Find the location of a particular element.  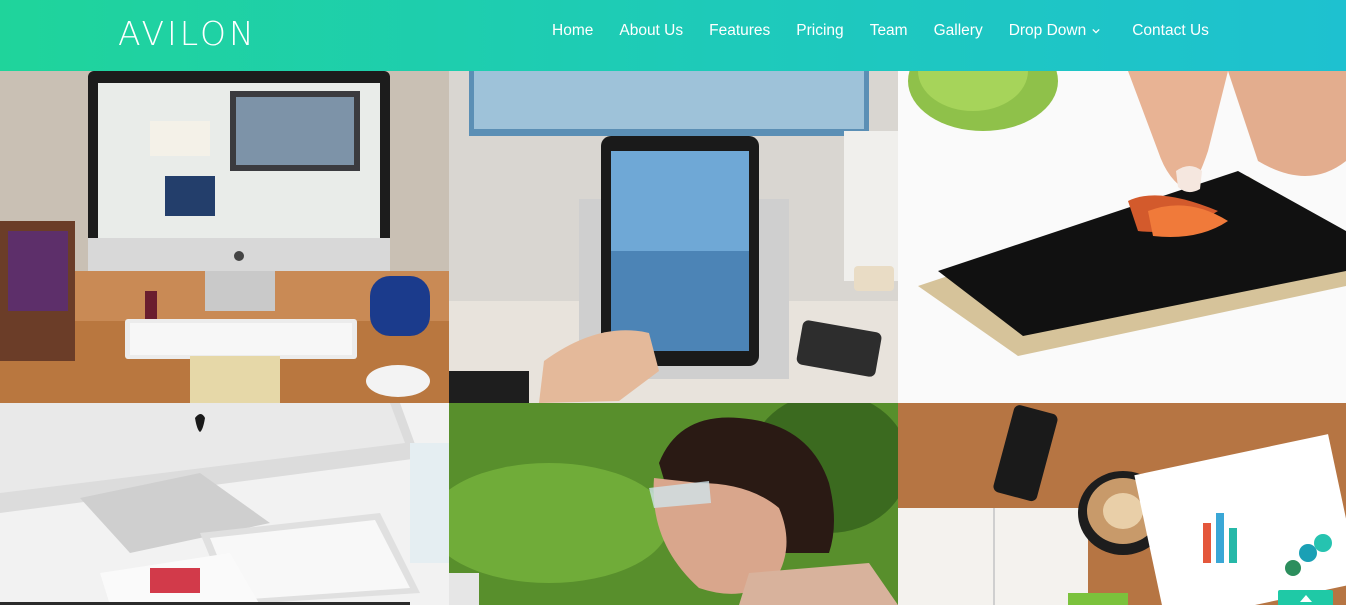

chevron-up-icon is located at coordinates (1305, 598).